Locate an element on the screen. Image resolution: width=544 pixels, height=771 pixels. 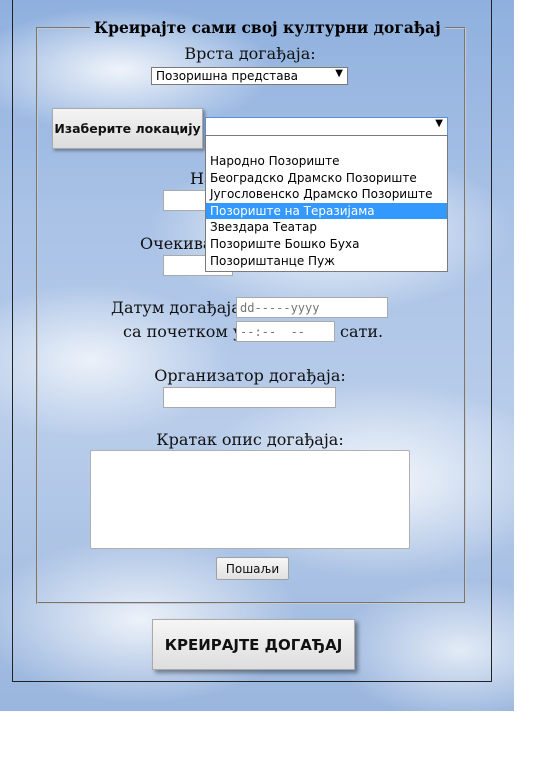
location-option: Југословенско Драмско Позориште is located at coordinates (326, 194).